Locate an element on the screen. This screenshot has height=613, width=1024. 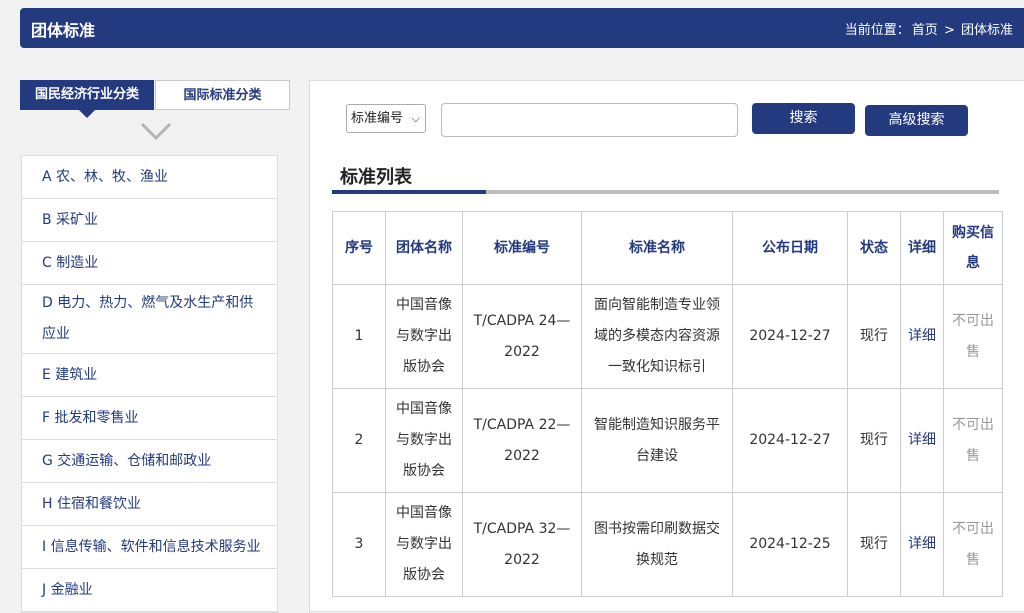
tab-pointer-icon is located at coordinates (87, 114).